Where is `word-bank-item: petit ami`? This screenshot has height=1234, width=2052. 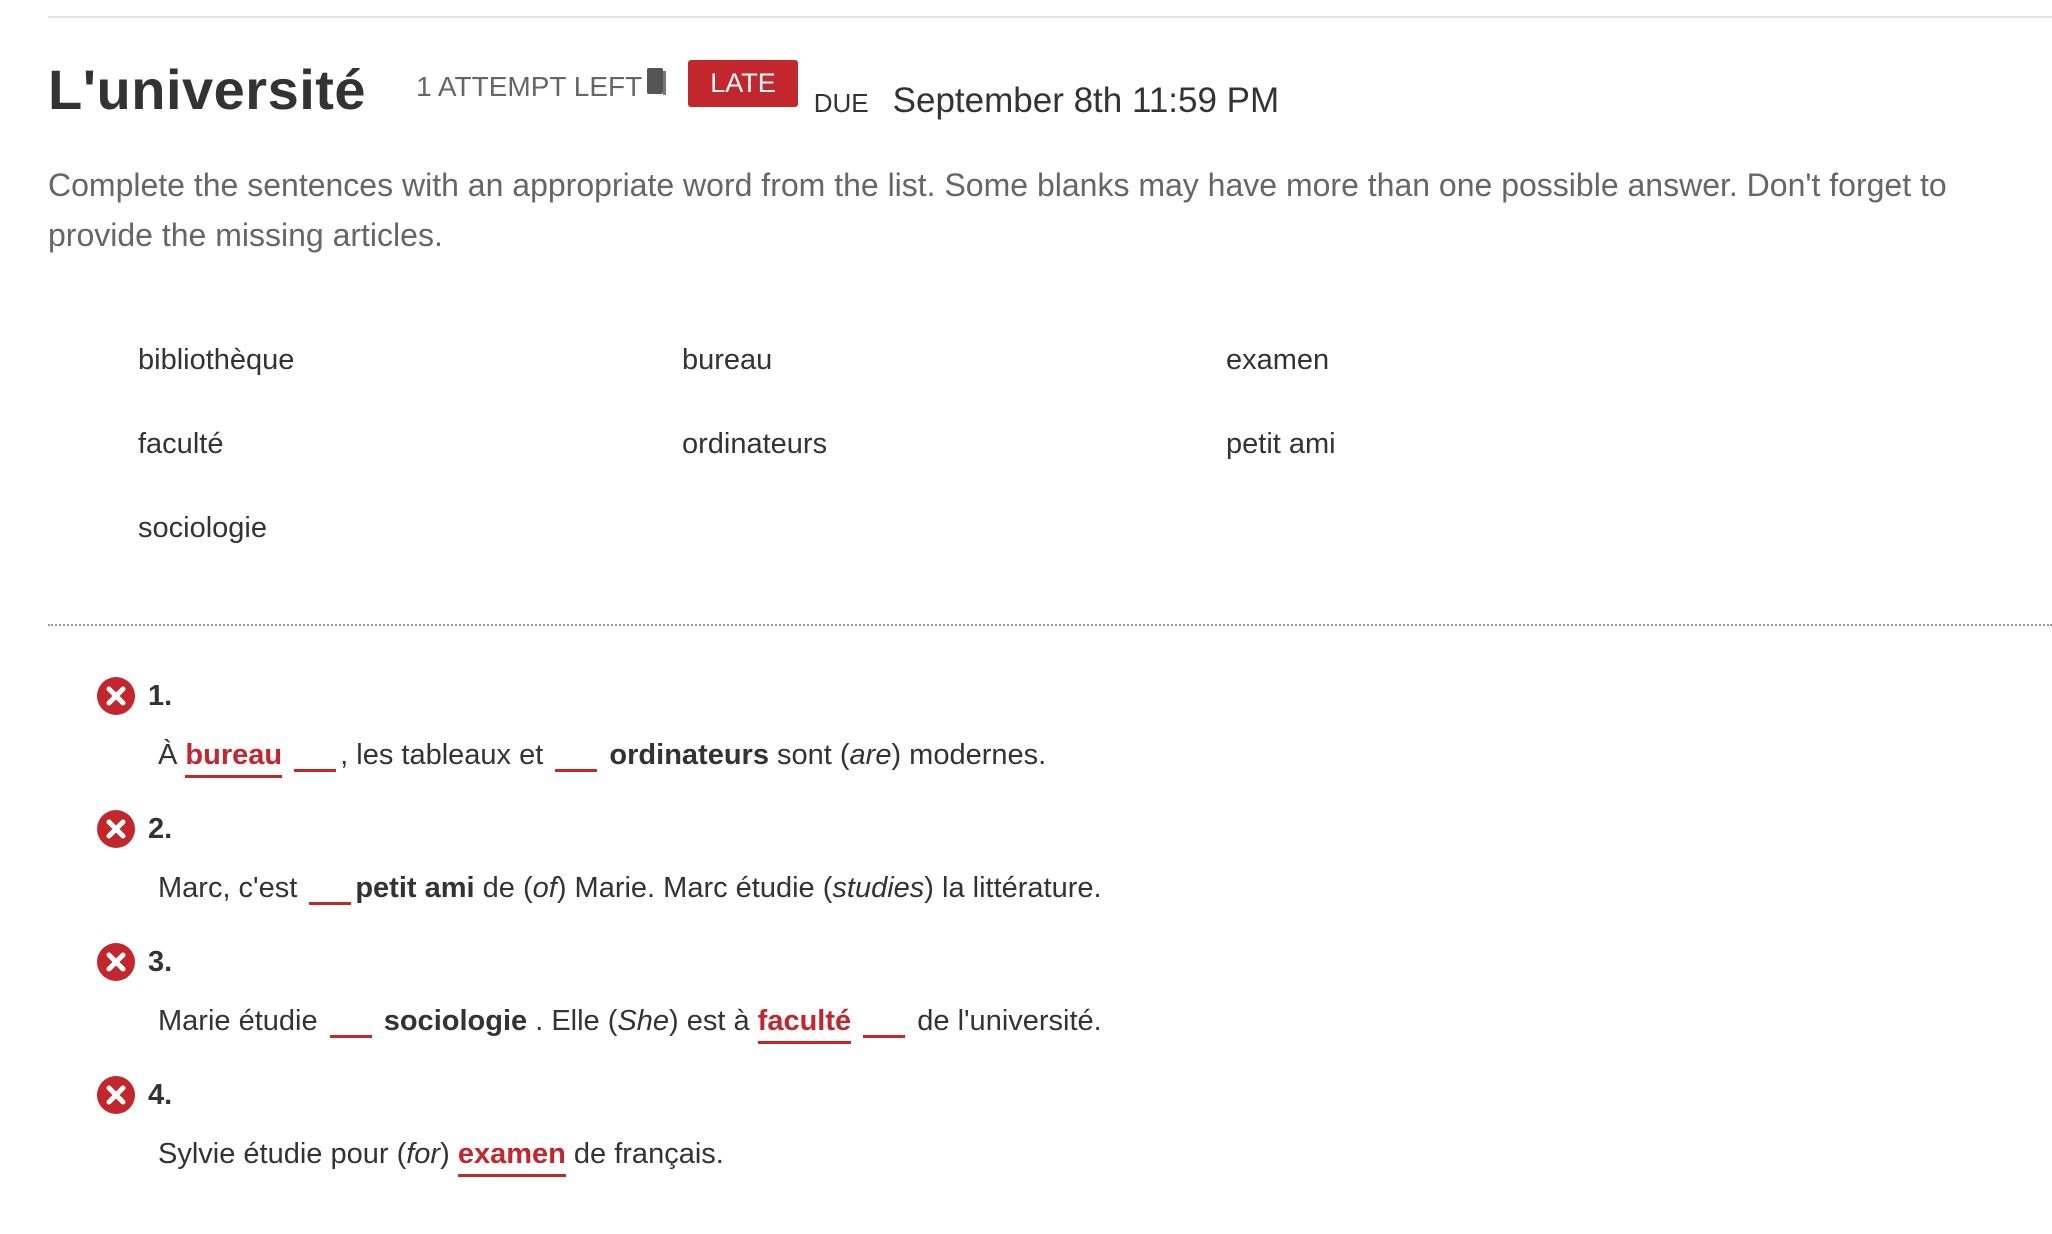 word-bank-item: petit ami is located at coordinates (1281, 444).